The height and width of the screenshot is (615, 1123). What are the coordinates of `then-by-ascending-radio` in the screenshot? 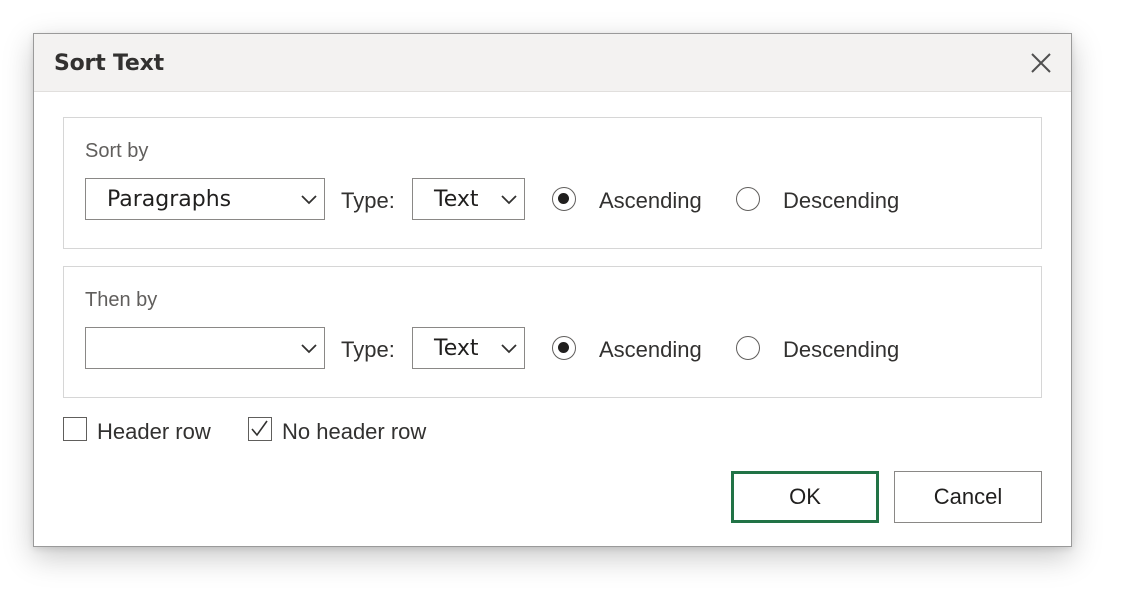 It's located at (564, 348).